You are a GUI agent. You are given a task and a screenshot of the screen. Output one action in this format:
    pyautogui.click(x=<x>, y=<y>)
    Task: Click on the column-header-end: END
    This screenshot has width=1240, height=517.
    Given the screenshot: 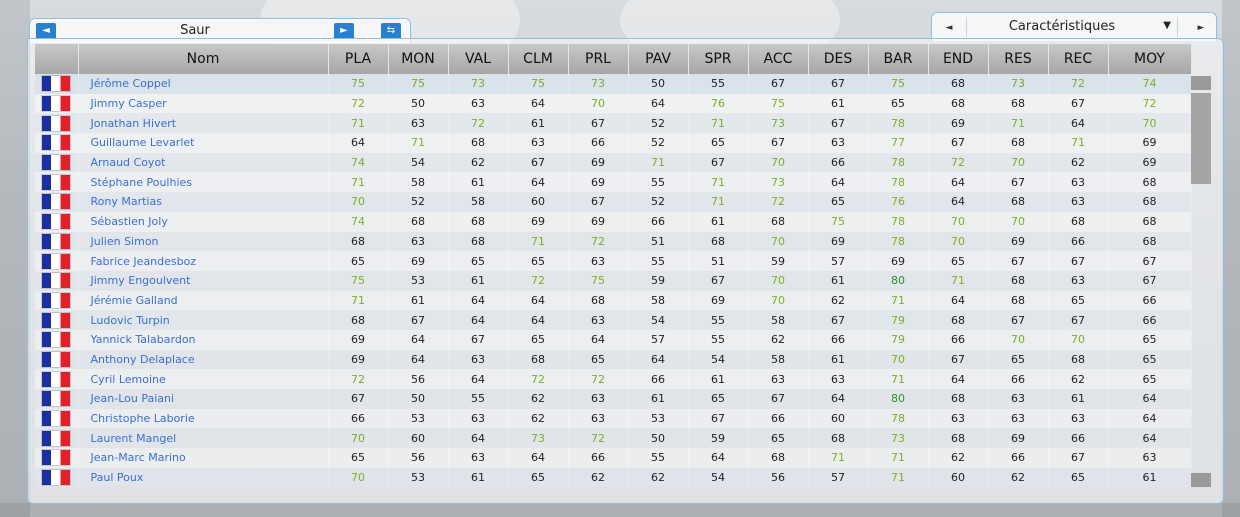 What is the action you would take?
    pyautogui.click(x=958, y=59)
    